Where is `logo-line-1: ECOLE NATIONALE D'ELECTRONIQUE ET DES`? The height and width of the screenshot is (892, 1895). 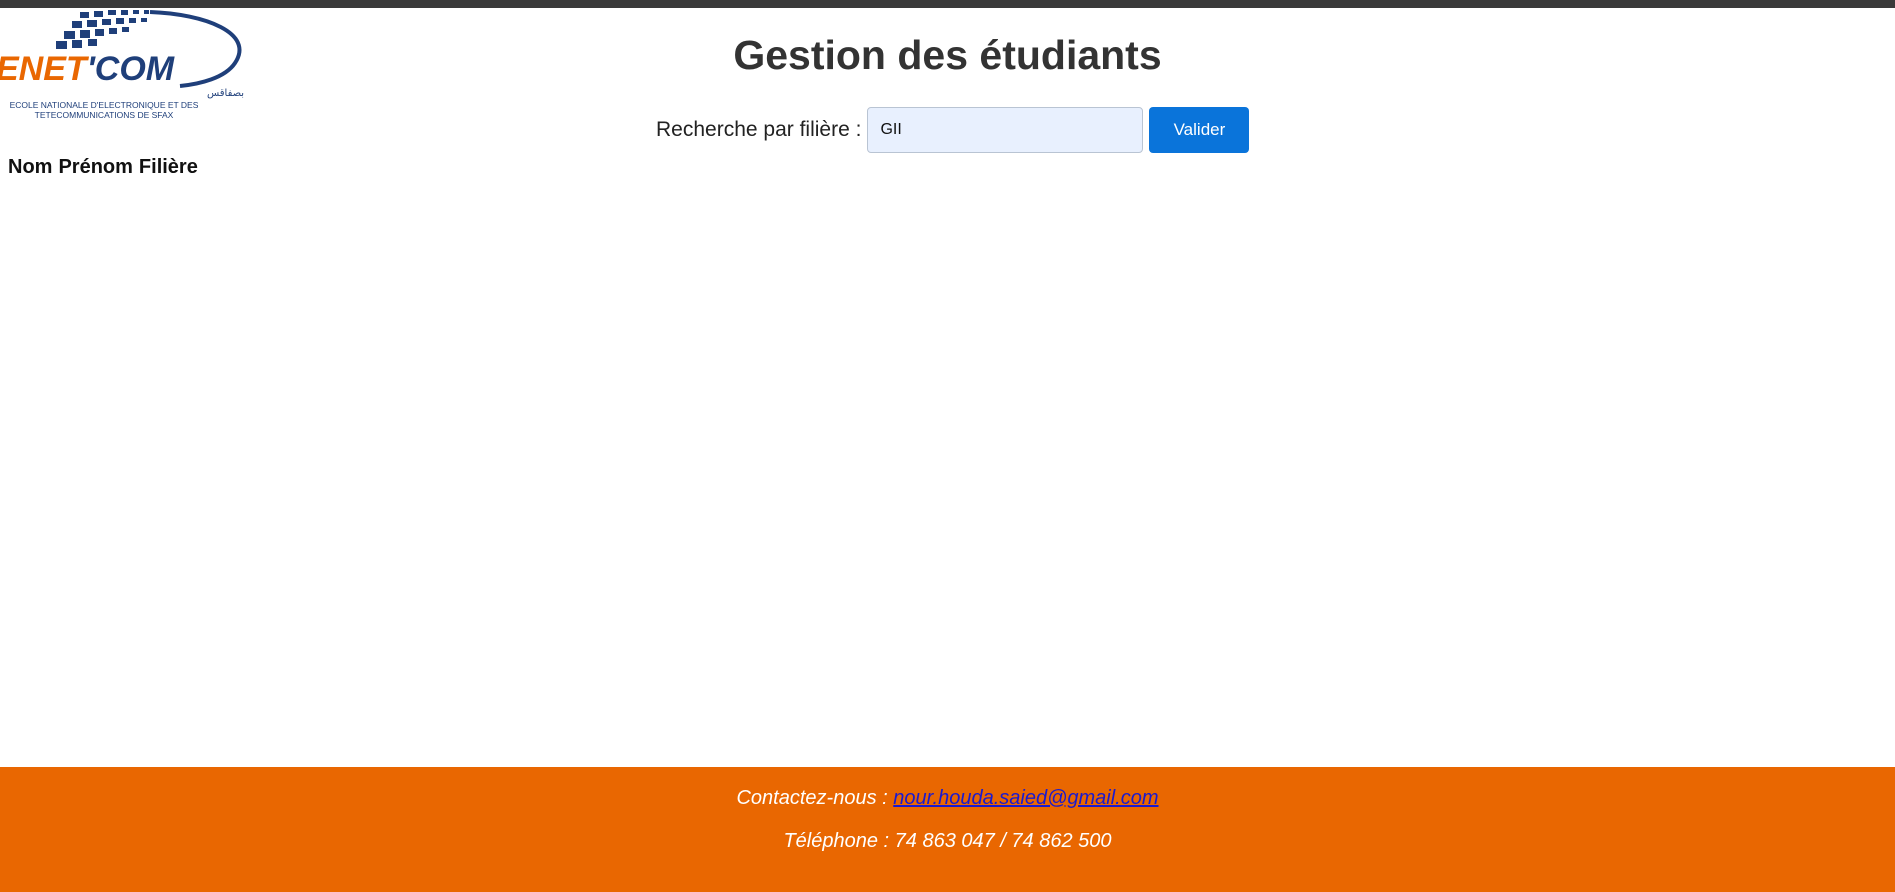
logo-line-1: ECOLE NATIONALE D'ELECTRONIQUE ET DES is located at coordinates (104, 105).